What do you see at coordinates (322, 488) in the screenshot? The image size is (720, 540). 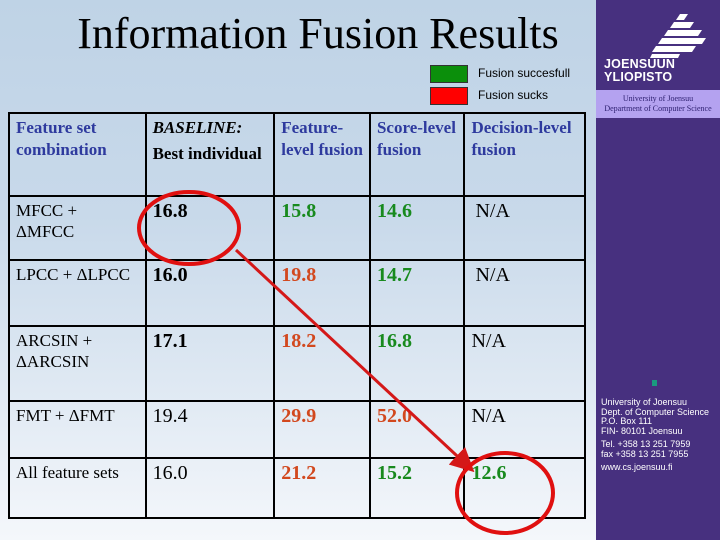 I see `cell-feature-level: 21.2` at bounding box center [322, 488].